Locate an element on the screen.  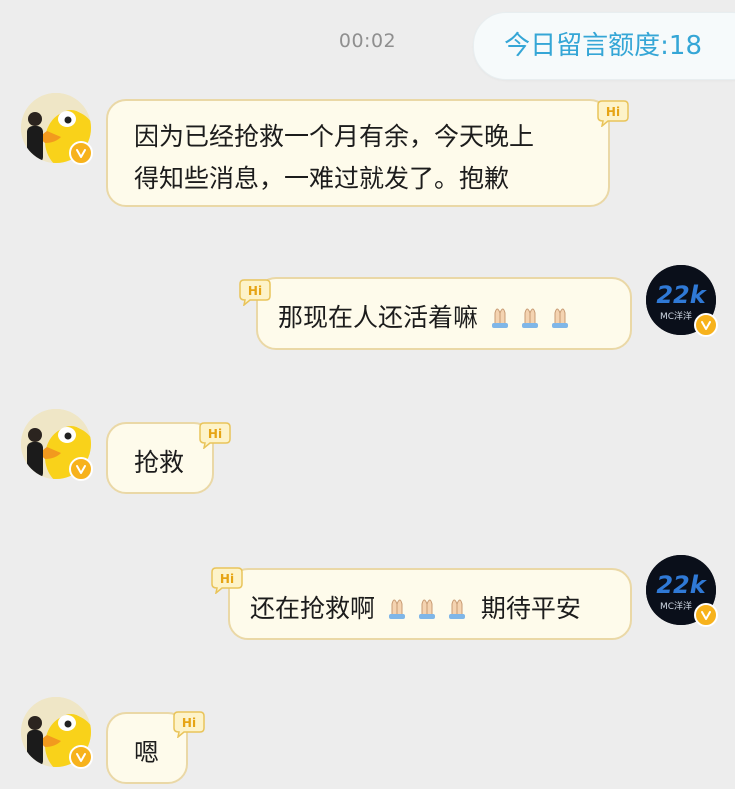
message-bubble-incoming: 因为已经抢救一个月有余，今天晚上 得知些消息，一难过就发了。抱歉 is located at coordinates (358, 153).